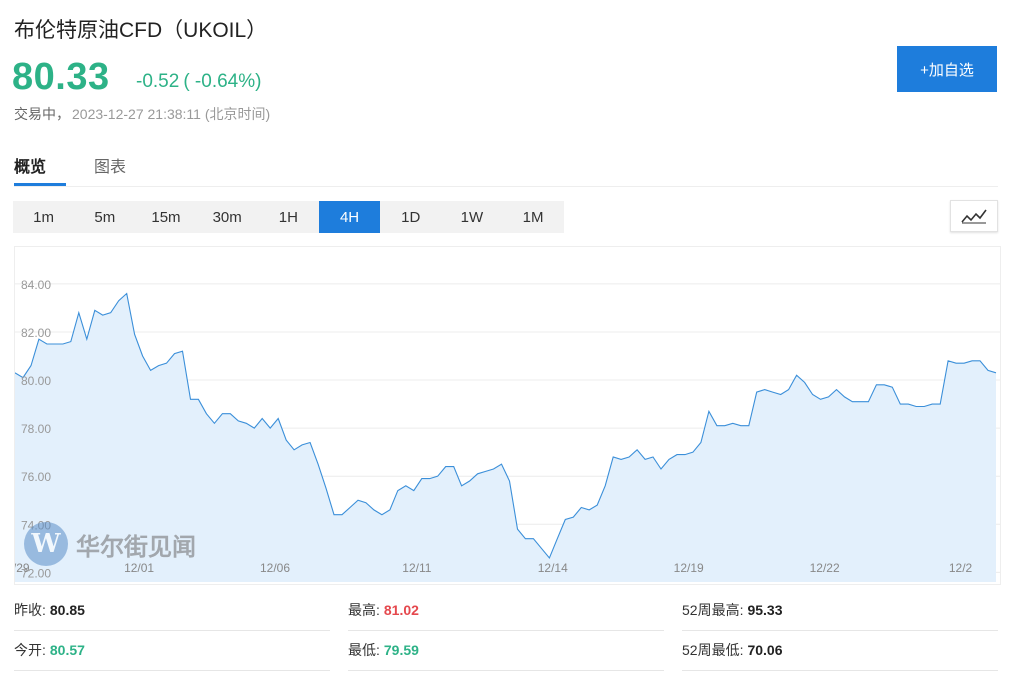  I want to click on period-1h: 1H, so click(288, 217).